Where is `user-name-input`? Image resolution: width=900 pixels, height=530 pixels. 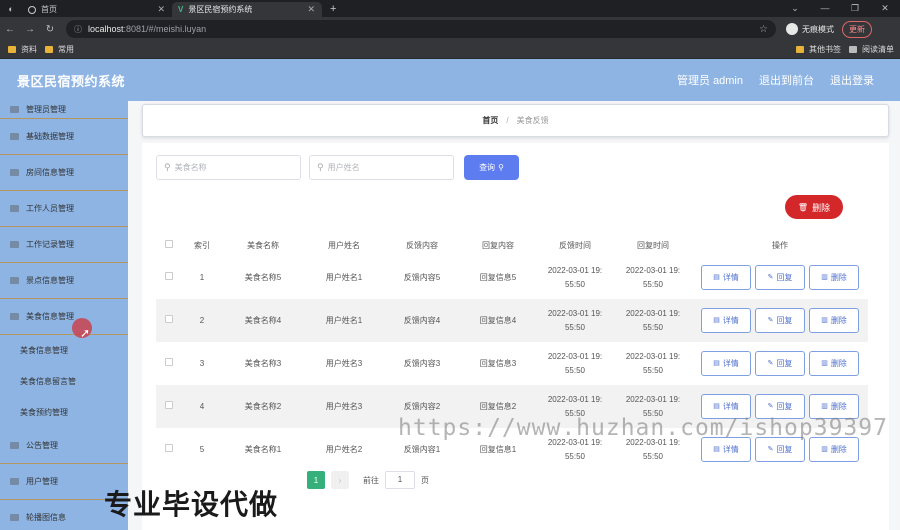 user-name-input is located at coordinates (382, 167).